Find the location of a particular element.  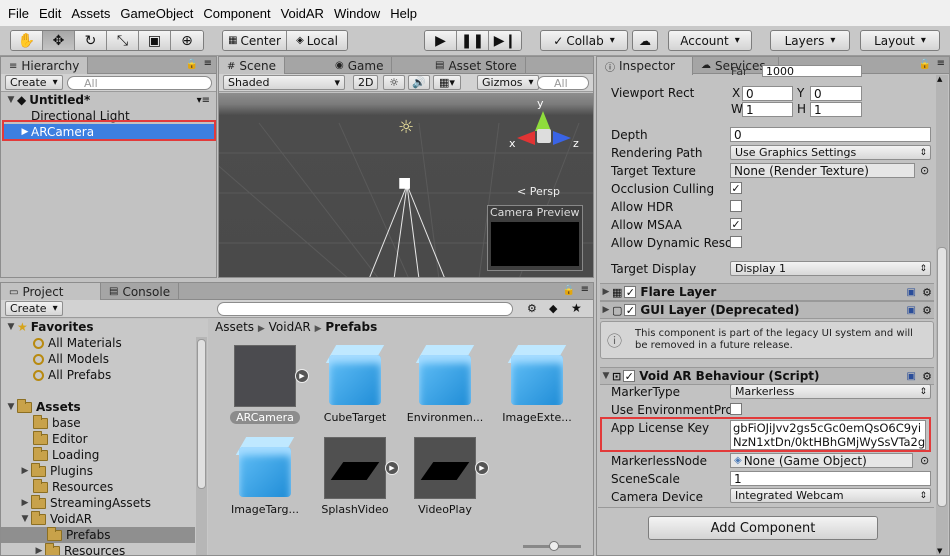

icon-size-slider-thumb is located at coordinates (554, 546).